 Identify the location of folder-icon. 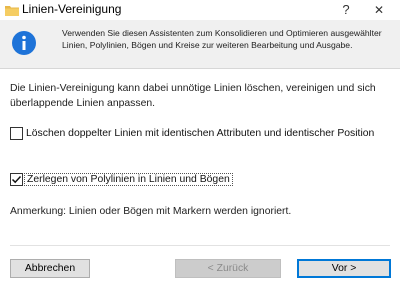
(12, 9).